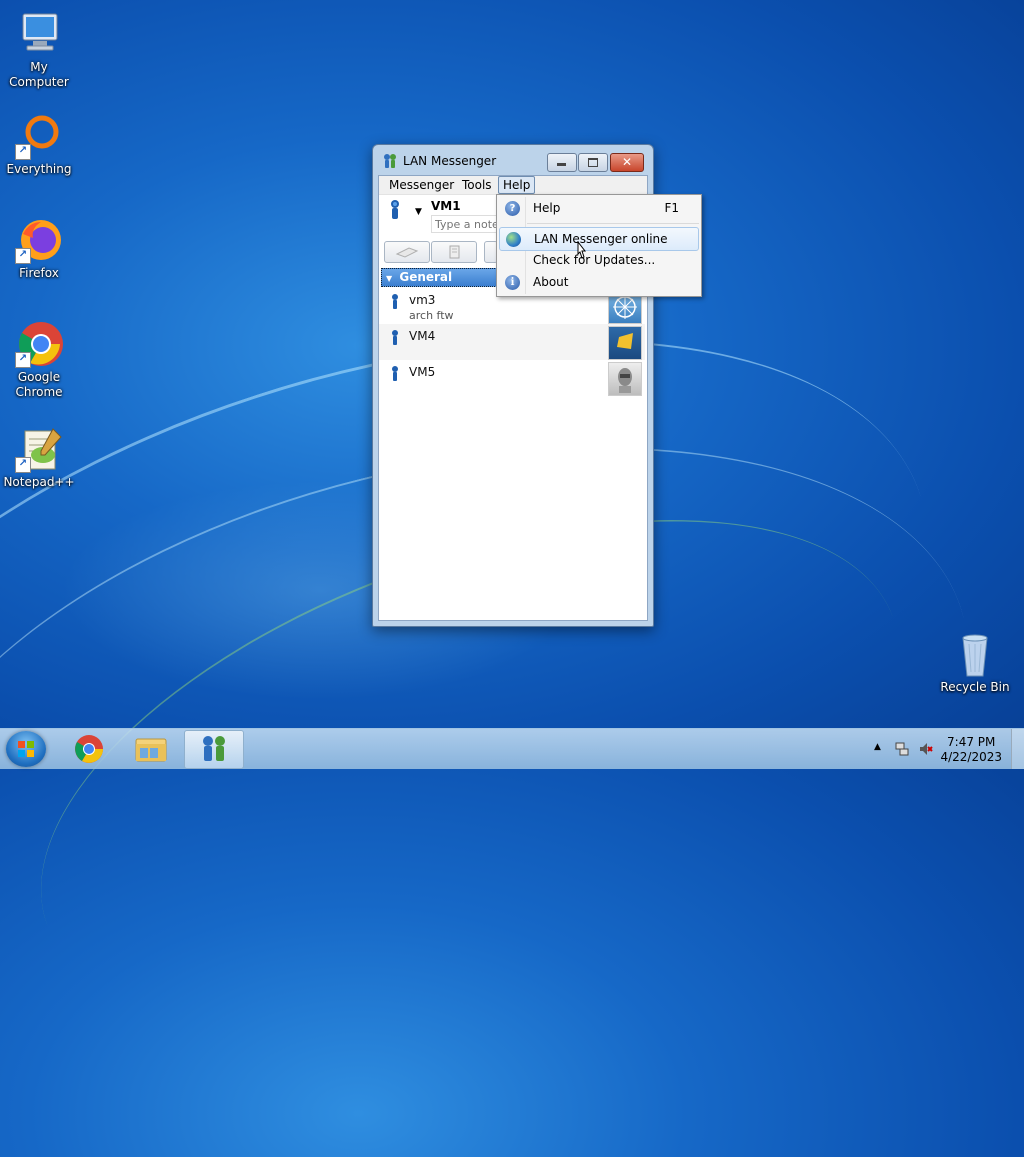  Describe the element at coordinates (517, 185) in the screenshot. I see `menu-help: Help` at that location.